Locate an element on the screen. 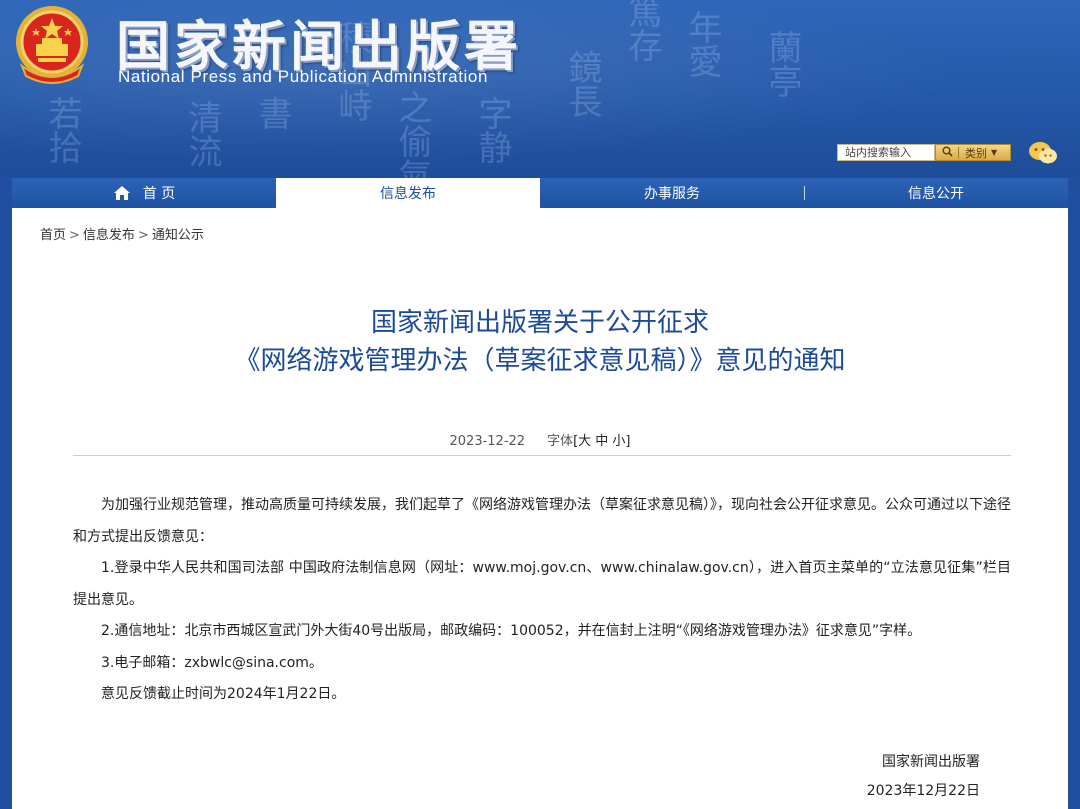  divider is located at coordinates (542, 455).